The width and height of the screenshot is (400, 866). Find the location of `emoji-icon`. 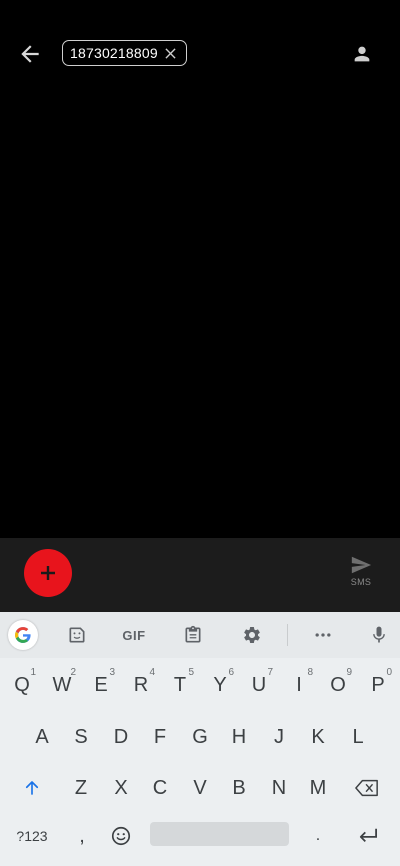

emoji-icon is located at coordinates (121, 836).